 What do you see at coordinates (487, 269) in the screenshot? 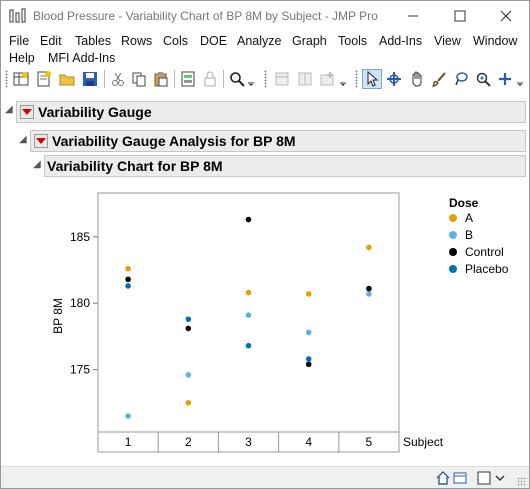
I see `legend-label: Placebo` at bounding box center [487, 269].